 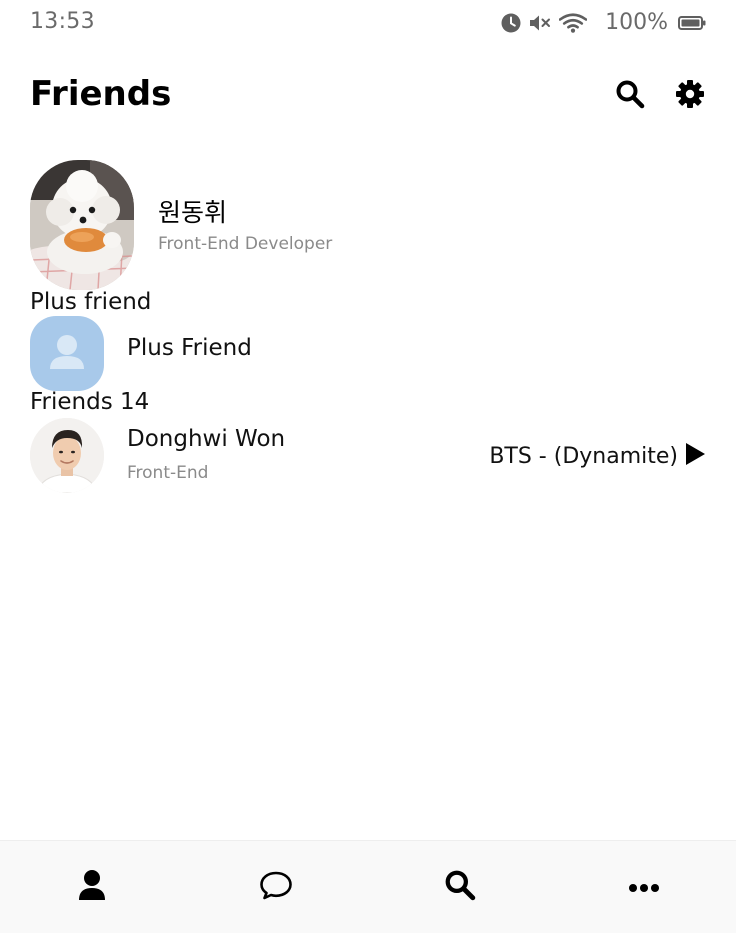 I want to click on chat-icon, so click(x=276, y=887).